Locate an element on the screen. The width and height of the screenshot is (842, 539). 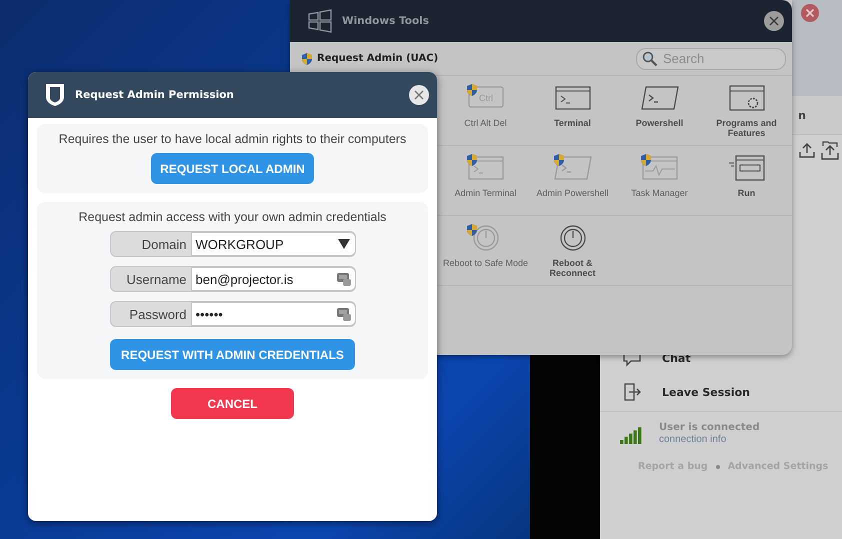
tool-item: Terminal is located at coordinates (572, 110).